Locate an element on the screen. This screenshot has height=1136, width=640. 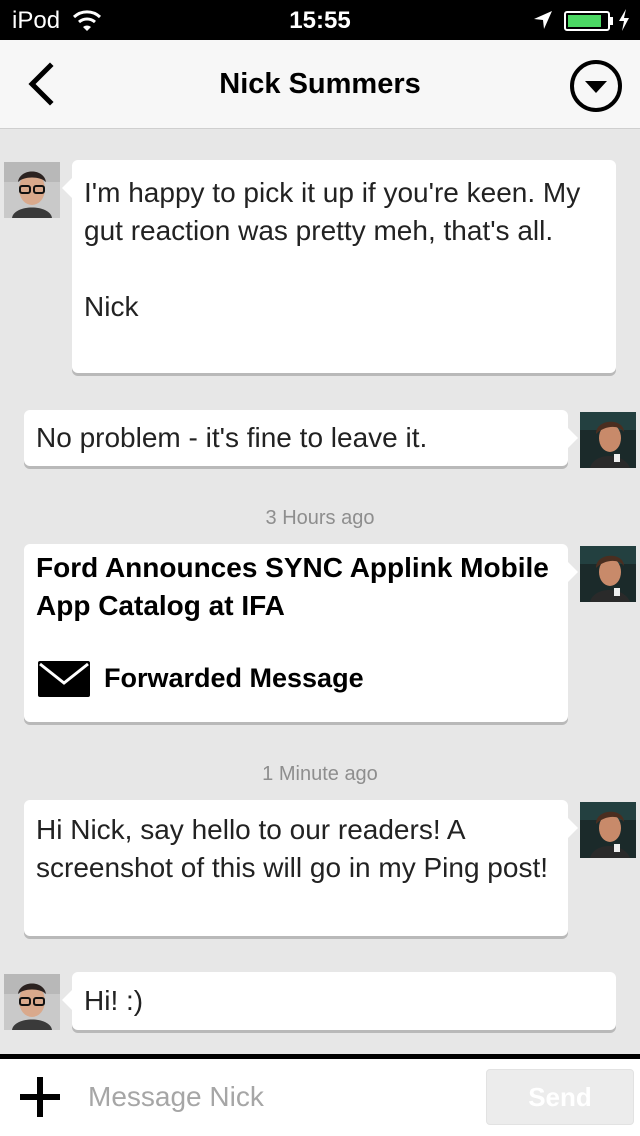
timestamp: 3 Hours ago is located at coordinates (320, 518).